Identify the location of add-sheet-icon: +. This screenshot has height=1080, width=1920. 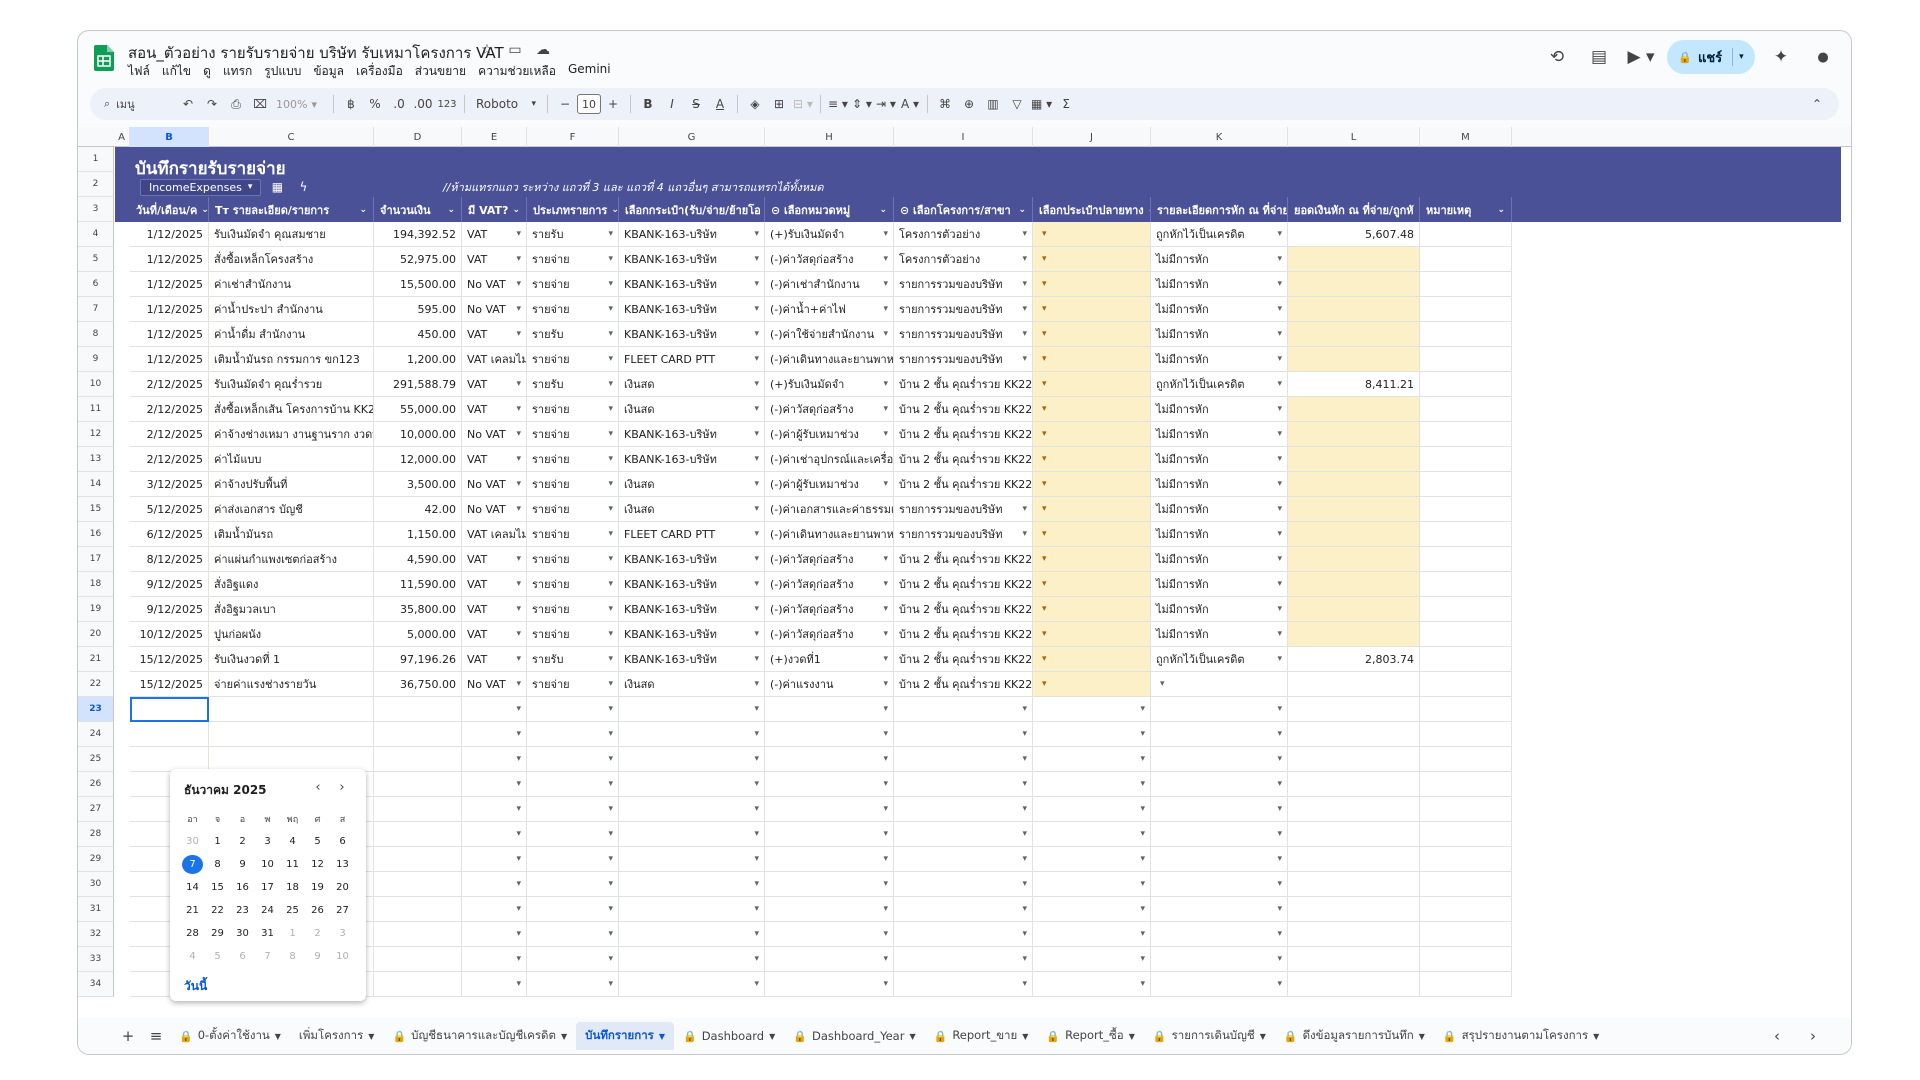
(128, 1036).